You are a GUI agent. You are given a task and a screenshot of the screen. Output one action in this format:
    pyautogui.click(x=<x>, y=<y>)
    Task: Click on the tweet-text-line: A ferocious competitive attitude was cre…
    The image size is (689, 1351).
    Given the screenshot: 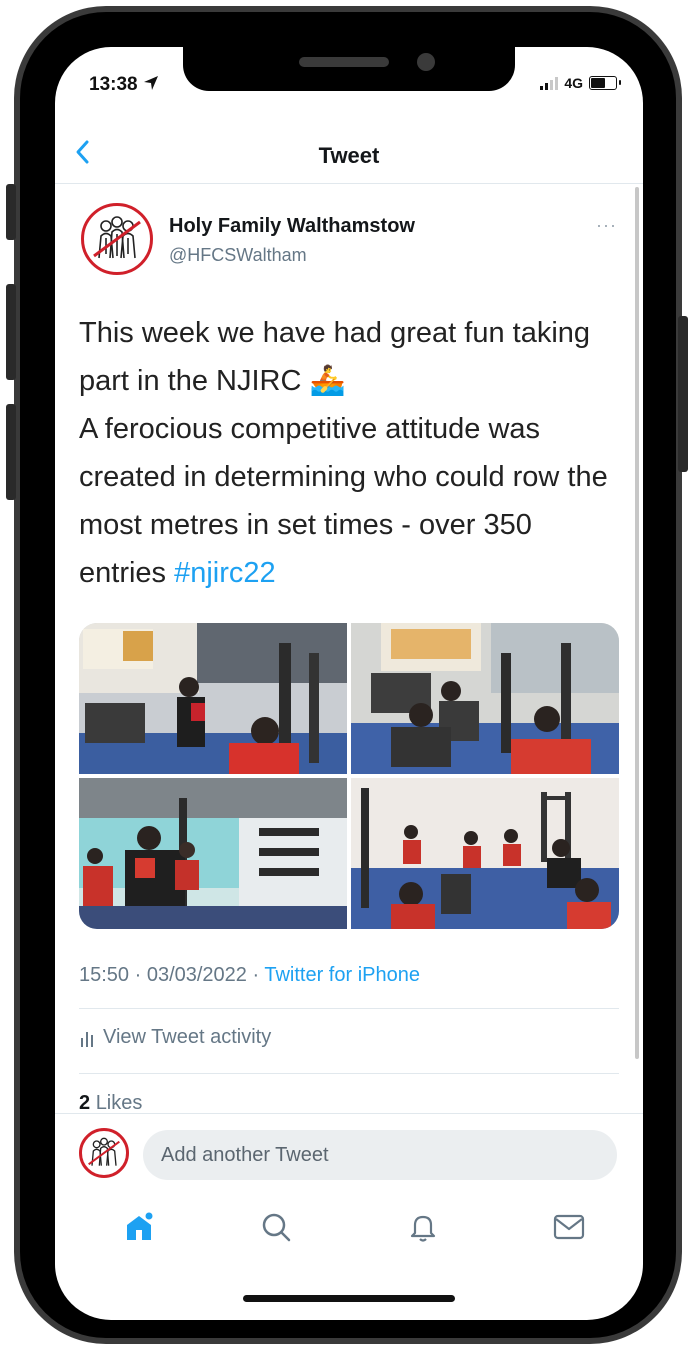 What is the action you would take?
    pyautogui.click(x=343, y=501)
    